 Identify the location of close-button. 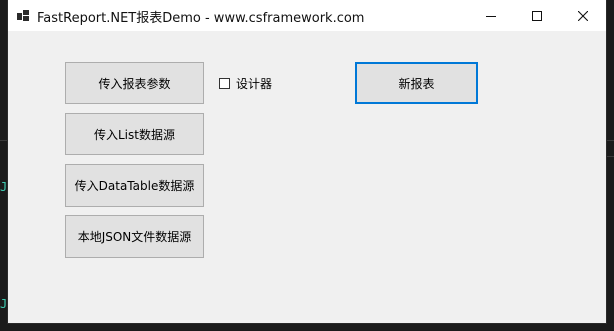
(583, 15).